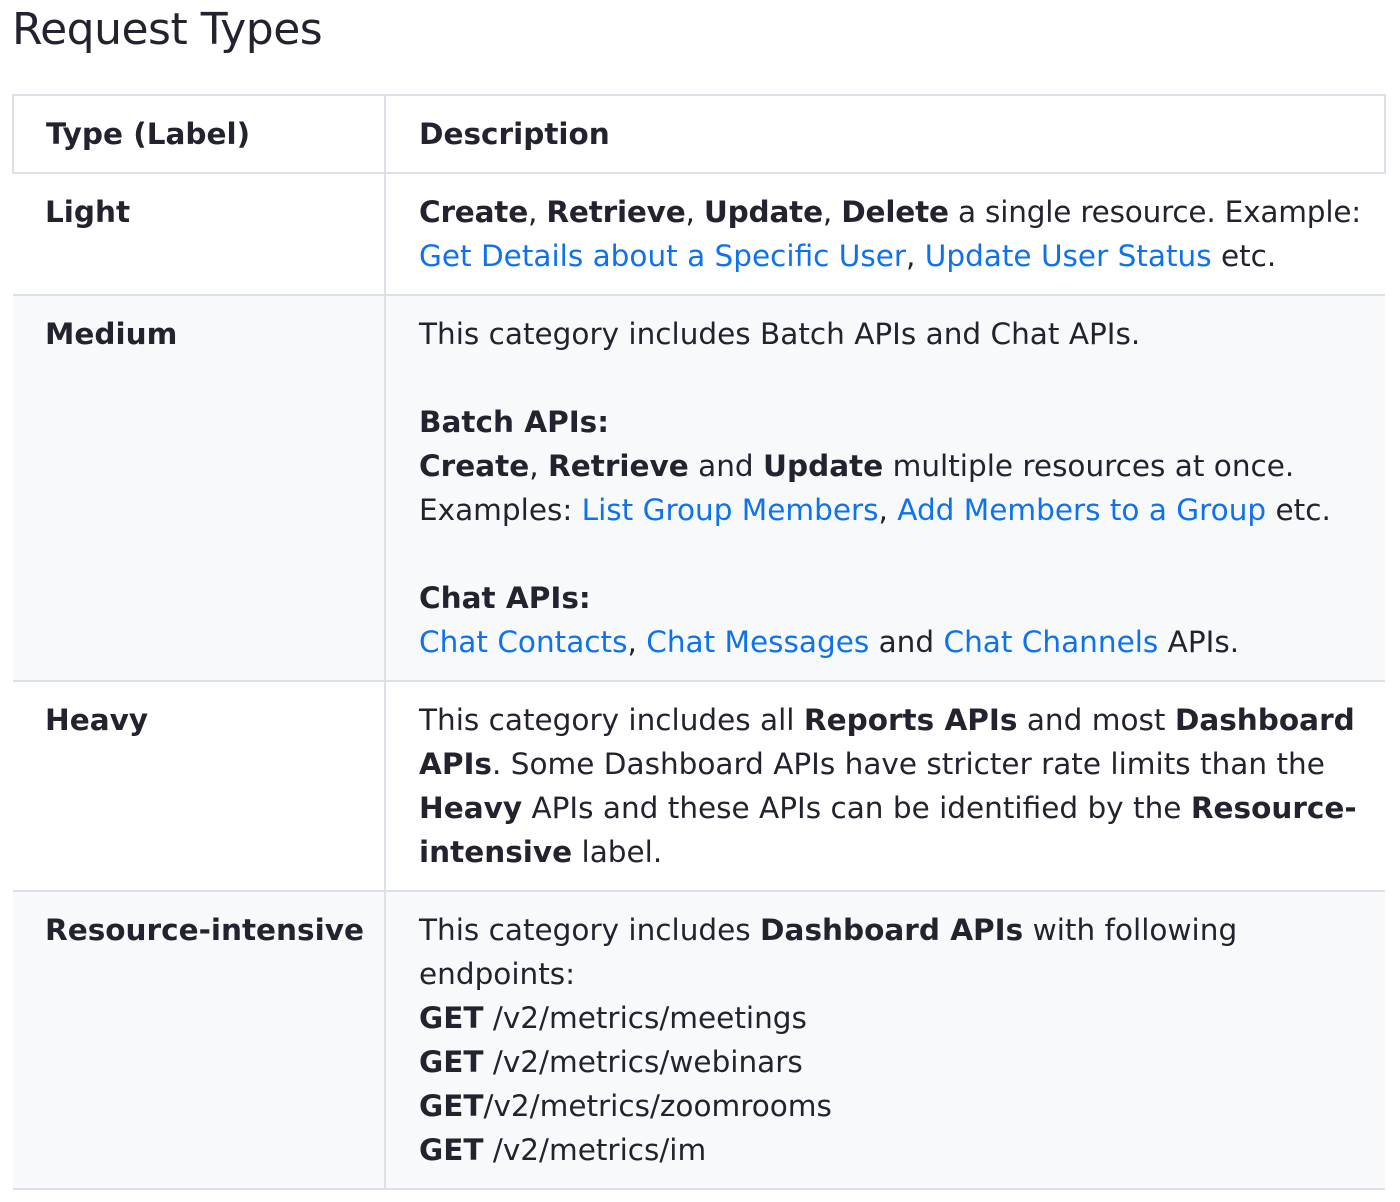 The image size is (1400, 1202). I want to click on type-label-medium: Medium, so click(111, 334).